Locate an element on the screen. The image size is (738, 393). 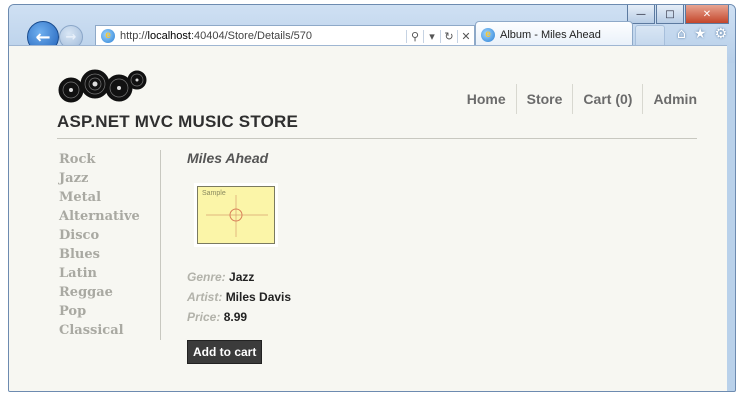
toolbar-icons: ⌂ ★ ⚙ is located at coordinates (702, 34).